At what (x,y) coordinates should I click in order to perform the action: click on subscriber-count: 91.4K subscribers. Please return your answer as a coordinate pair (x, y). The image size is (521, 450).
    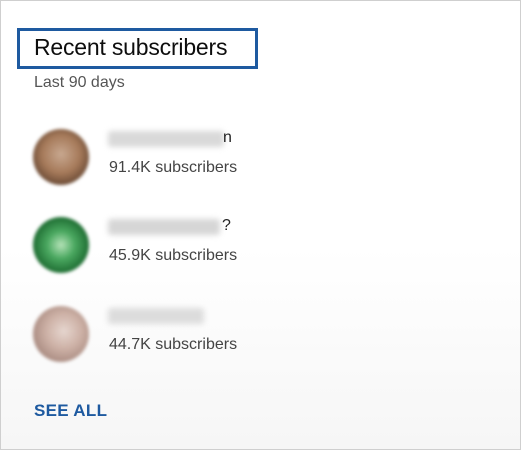
    Looking at the image, I should click on (173, 167).